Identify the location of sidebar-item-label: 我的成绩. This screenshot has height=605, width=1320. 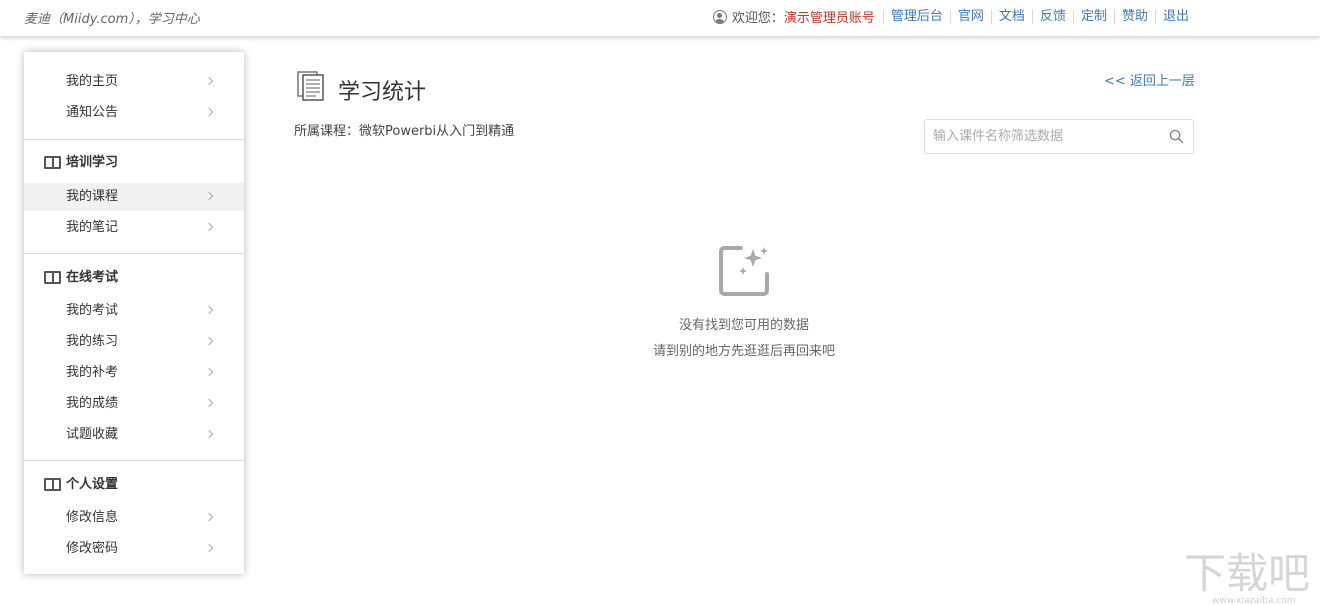
(92, 403).